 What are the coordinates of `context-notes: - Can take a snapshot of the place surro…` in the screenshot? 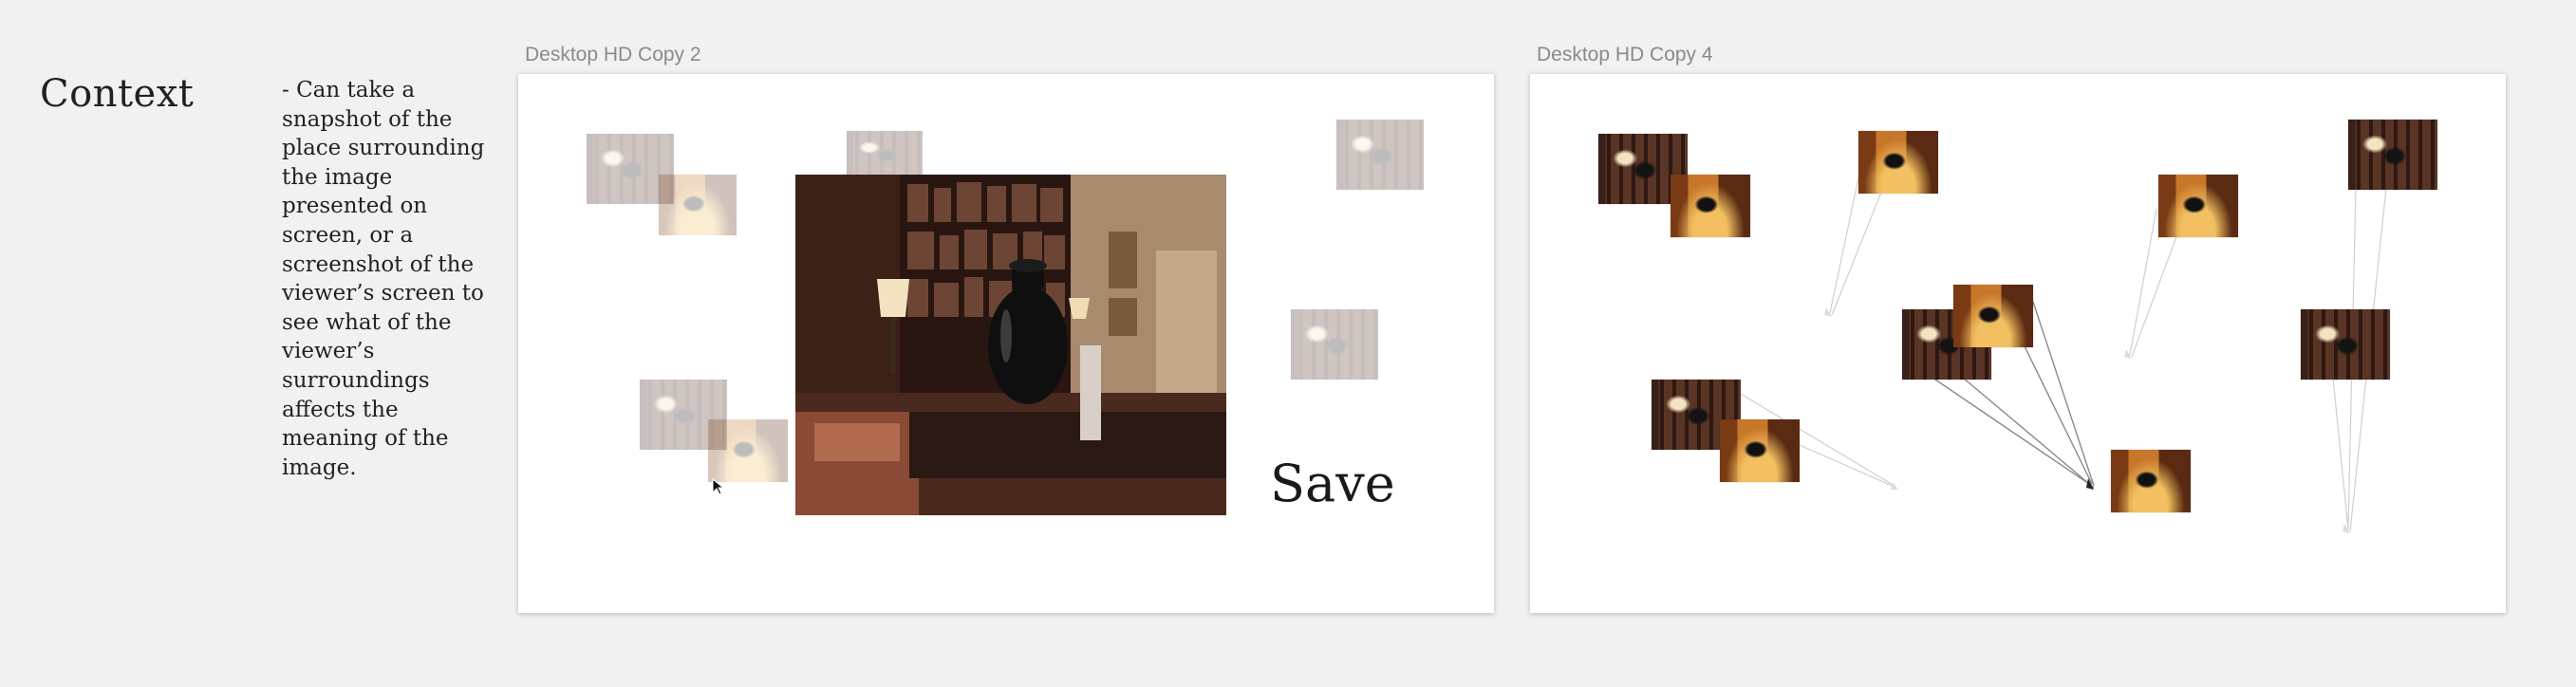 It's located at (384, 279).